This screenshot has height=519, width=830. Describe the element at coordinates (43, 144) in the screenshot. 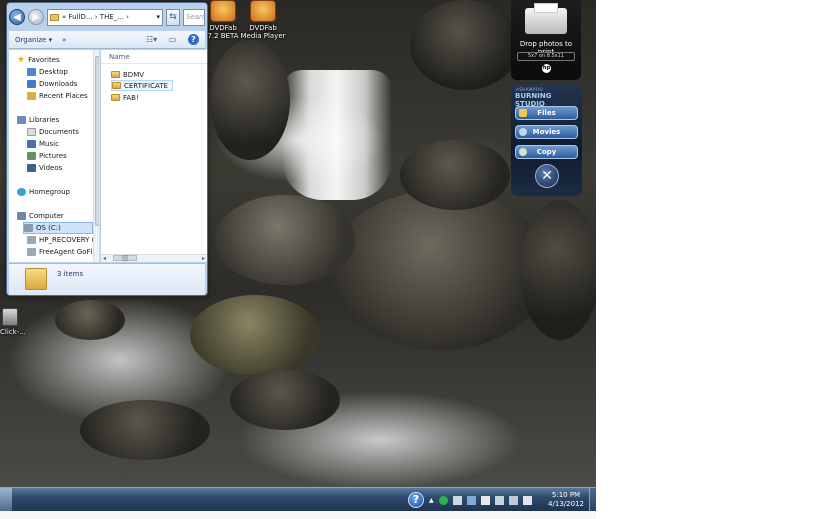

I see `nav-music: Music` at that location.